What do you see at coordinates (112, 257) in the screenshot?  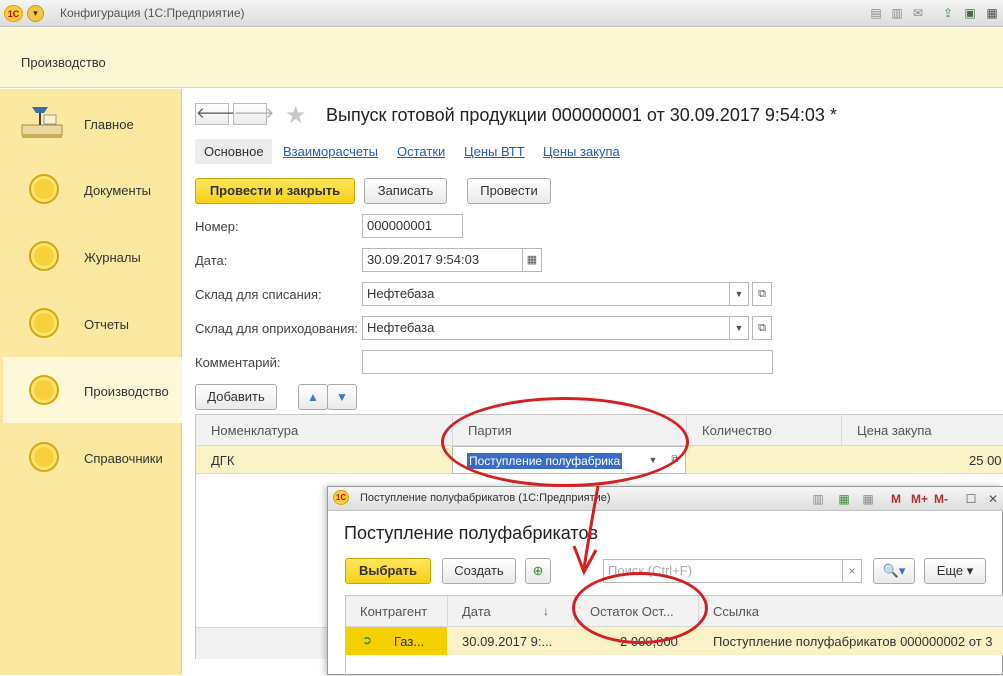 I see `sidebar-item-label: Журналы` at bounding box center [112, 257].